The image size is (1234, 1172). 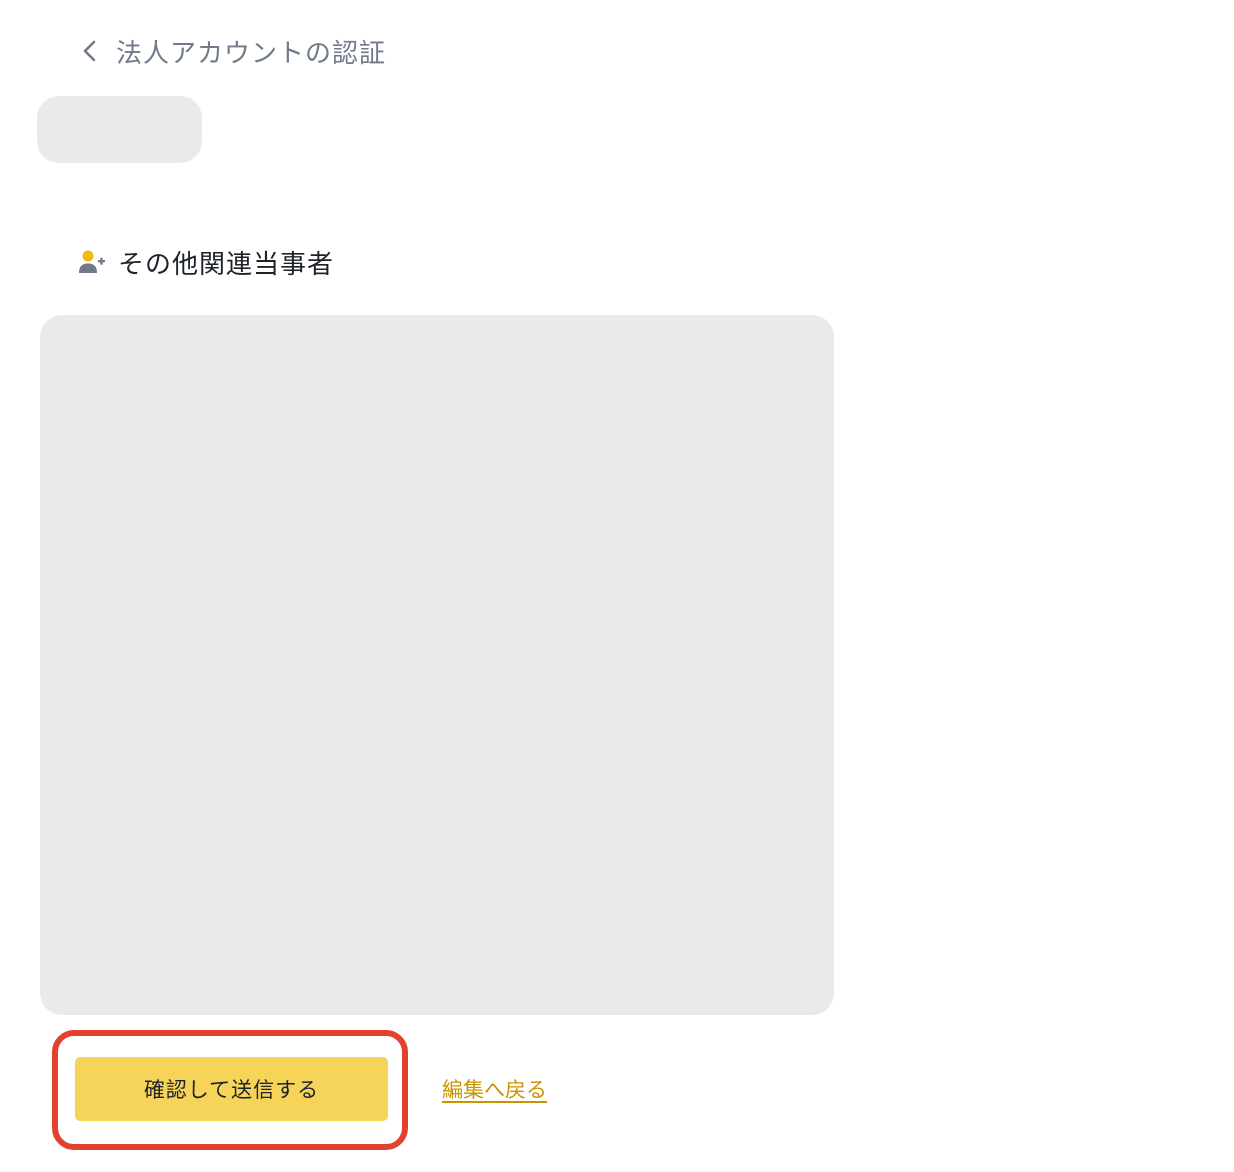 I want to click on page-title: 法人アカウントの認証, so click(x=251, y=53).